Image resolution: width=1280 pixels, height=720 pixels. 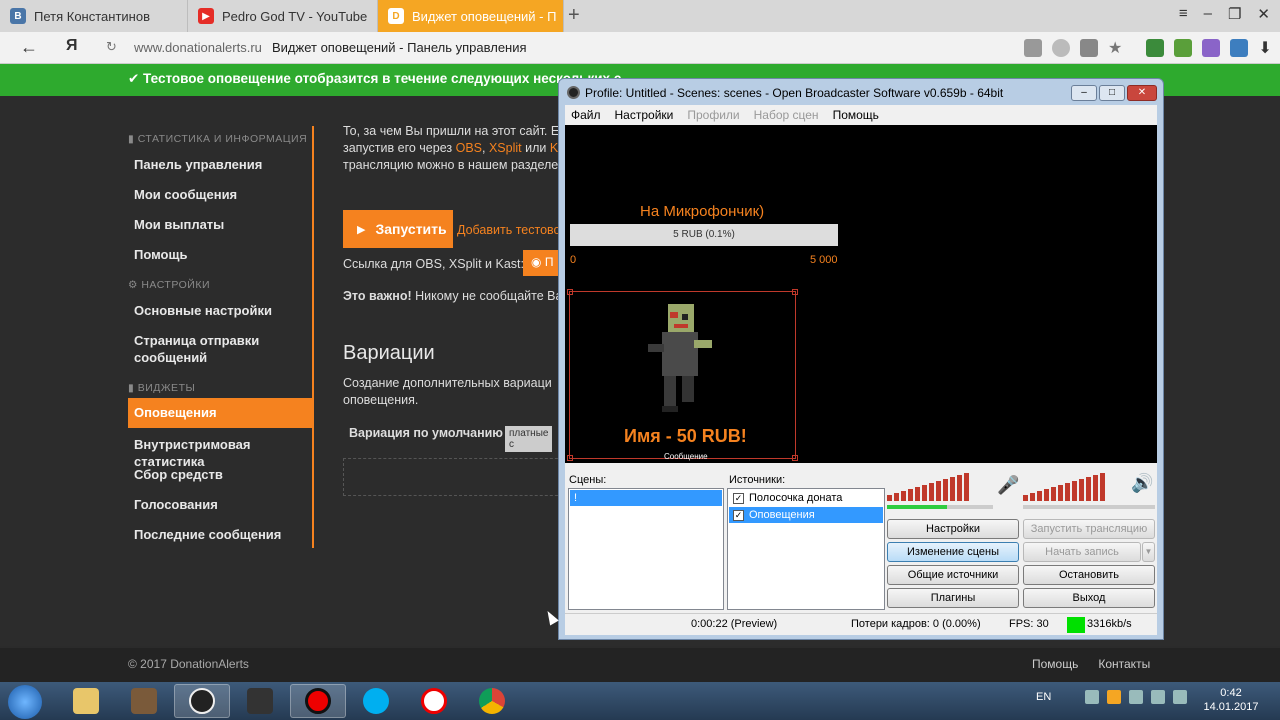 What do you see at coordinates (451, 131) in the screenshot?
I see `intro-line-1: То, за чем Вы пришли на этот сайт. E` at bounding box center [451, 131].